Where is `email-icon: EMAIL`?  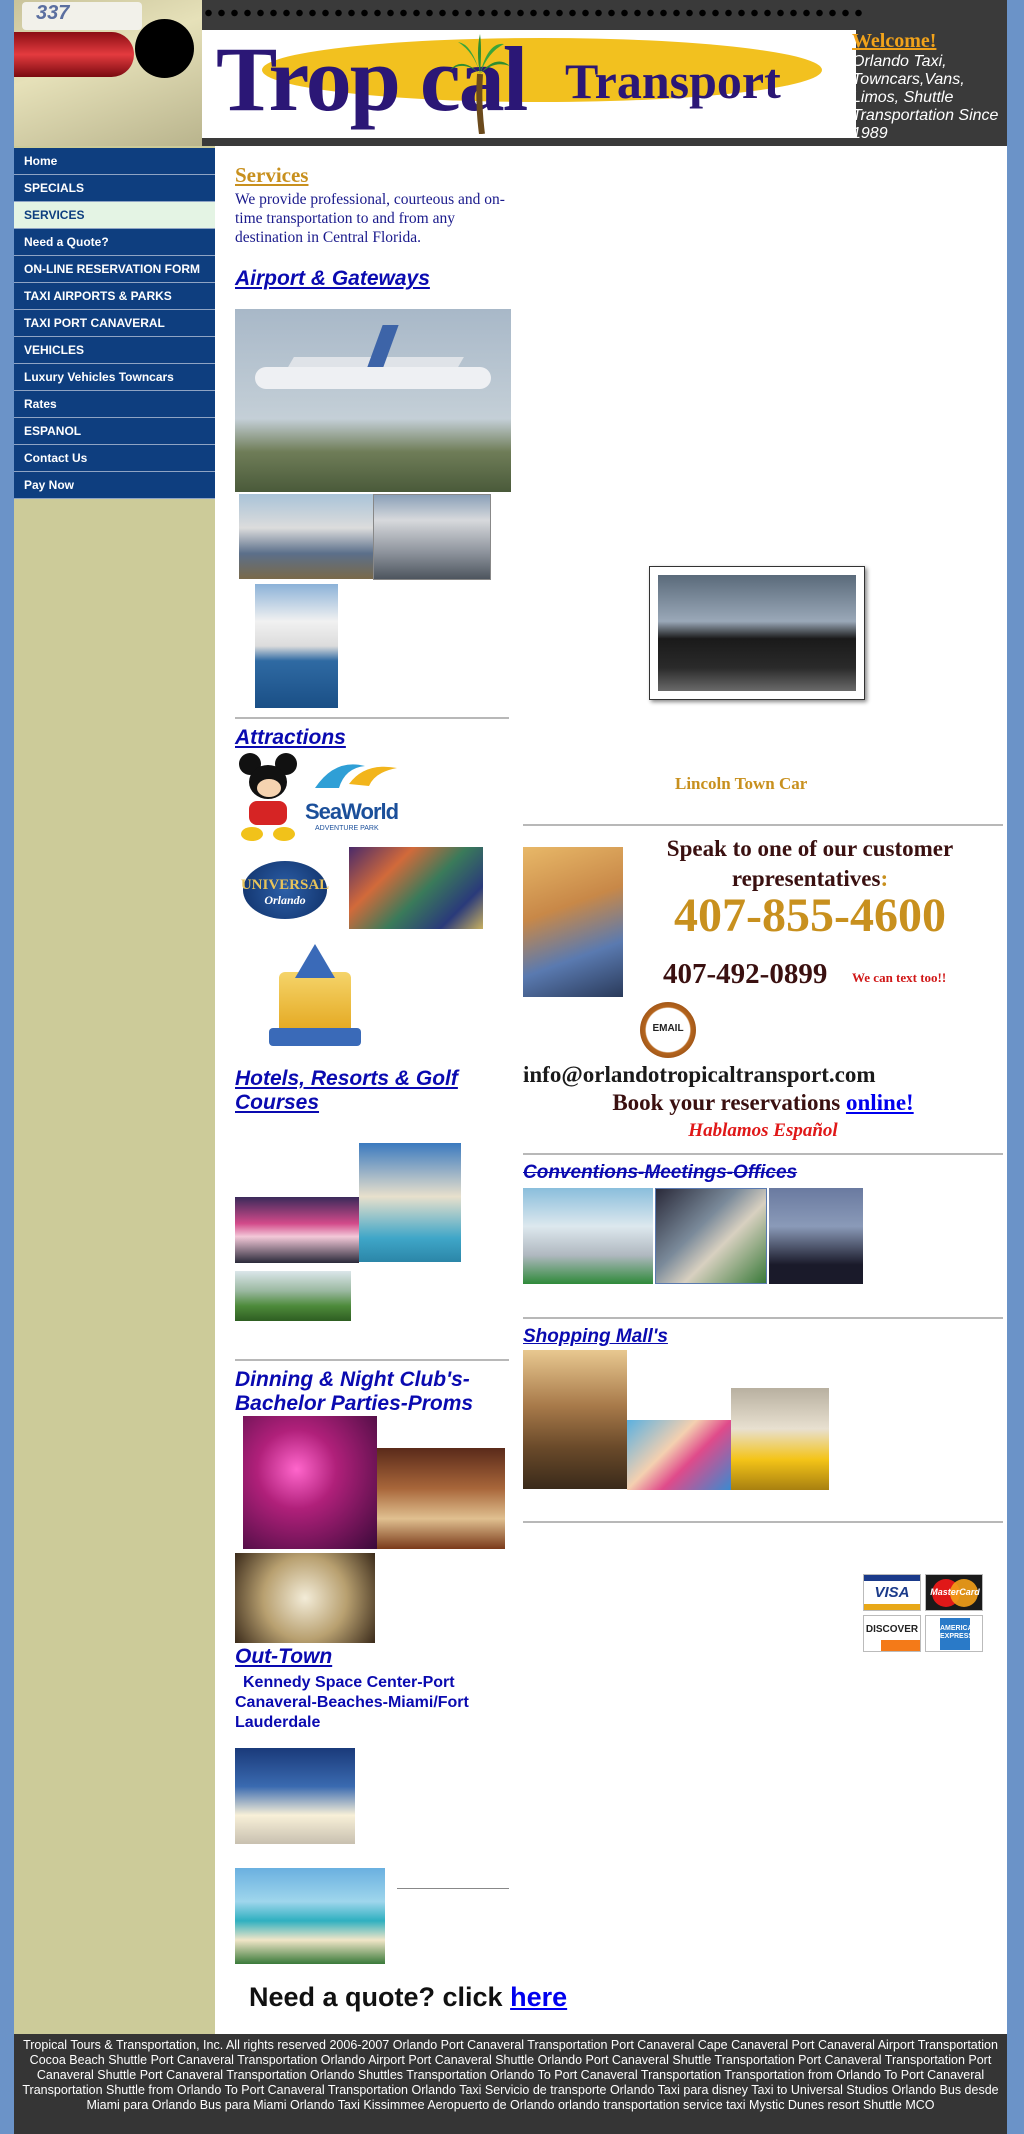 email-icon: EMAIL is located at coordinates (668, 1030).